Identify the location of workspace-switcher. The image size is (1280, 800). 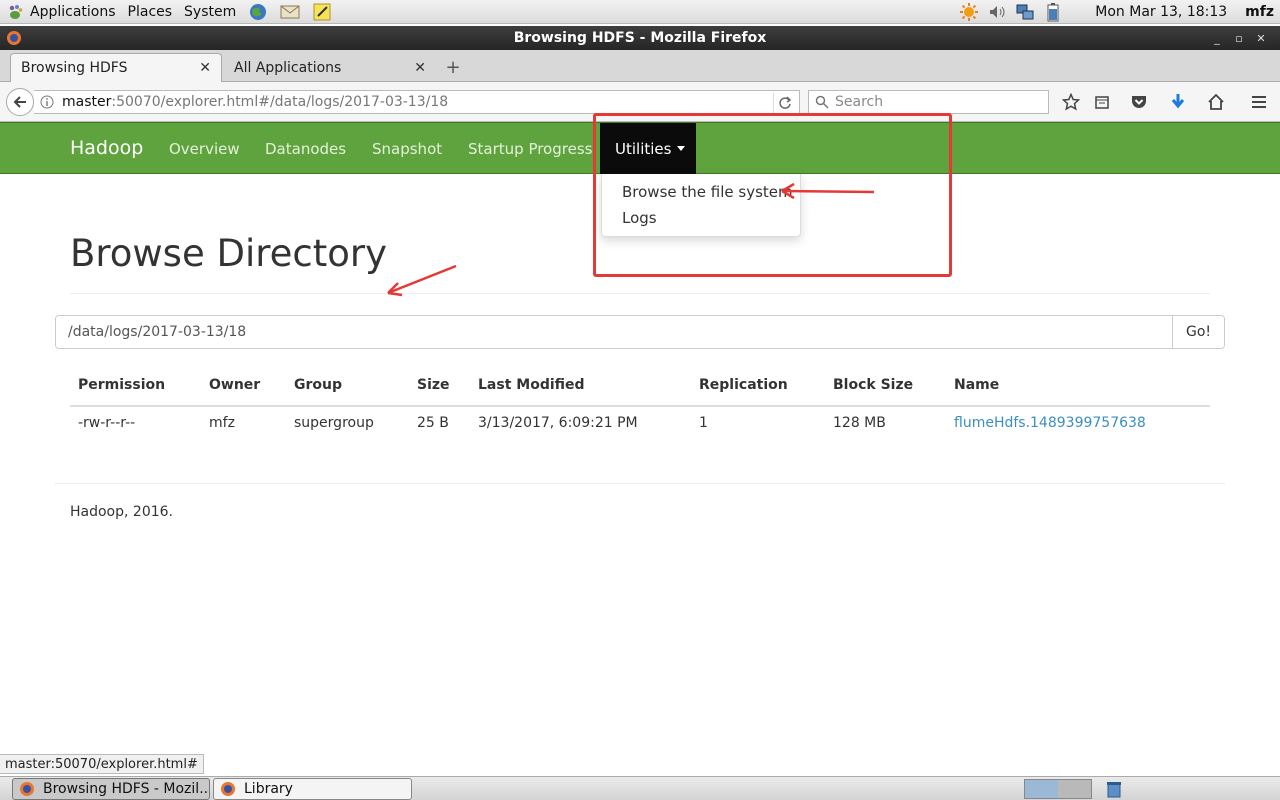
(1058, 789).